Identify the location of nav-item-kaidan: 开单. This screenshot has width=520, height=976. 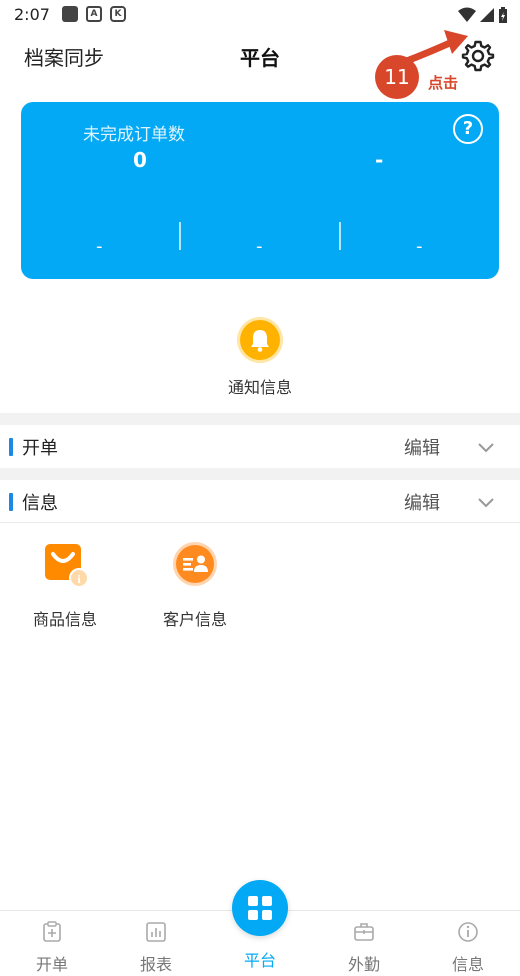
(52, 943).